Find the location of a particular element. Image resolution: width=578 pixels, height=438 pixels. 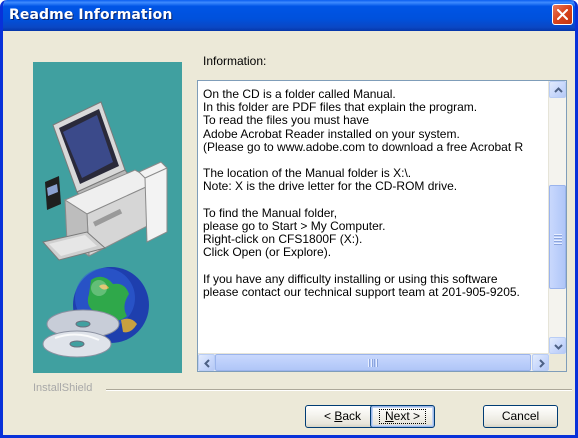

next-mnemonic: N is located at coordinates (389, 416).